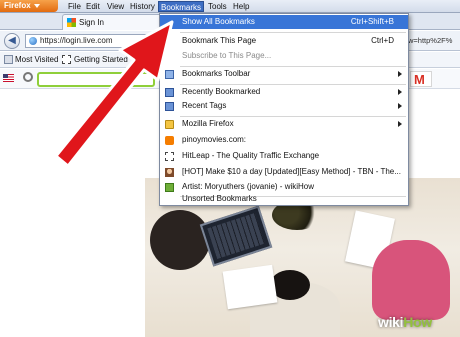 This screenshot has width=460, height=337. Describe the element at coordinates (169, 106) in the screenshot. I see `tags-icon` at that location.